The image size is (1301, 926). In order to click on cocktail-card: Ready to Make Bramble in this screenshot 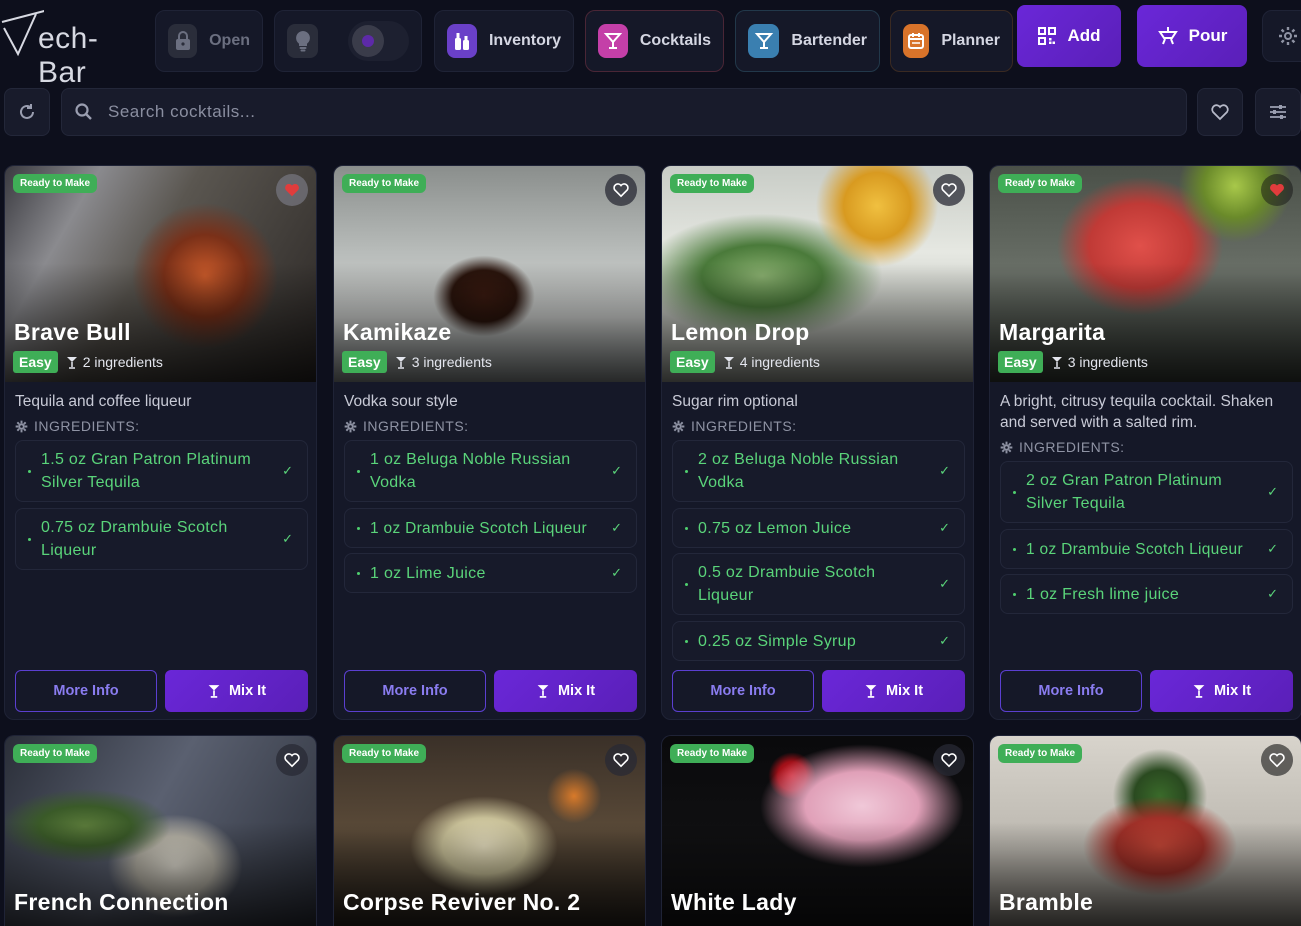, I will do `click(1145, 830)`.